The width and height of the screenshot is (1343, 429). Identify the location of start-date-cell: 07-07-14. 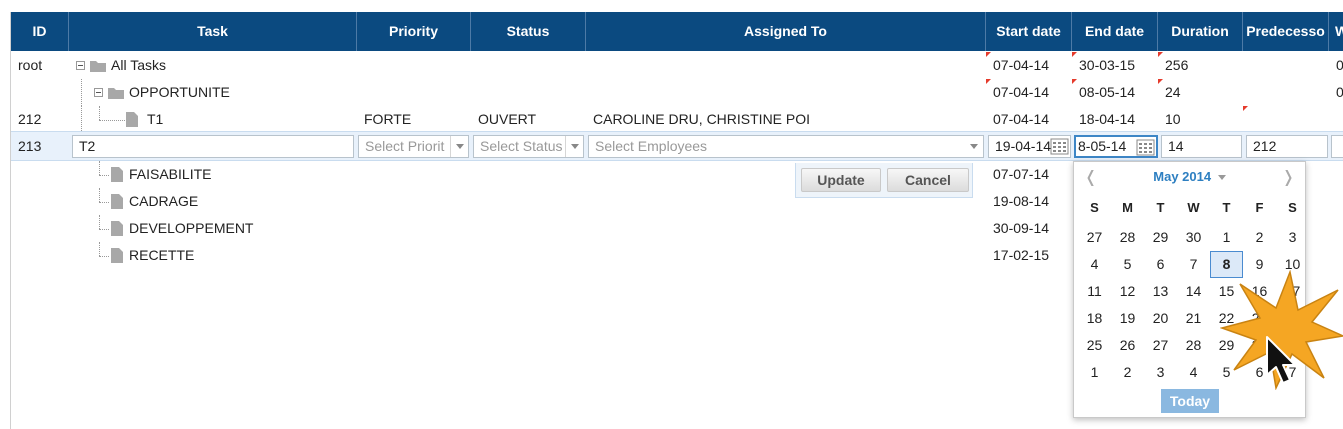
(1021, 174).